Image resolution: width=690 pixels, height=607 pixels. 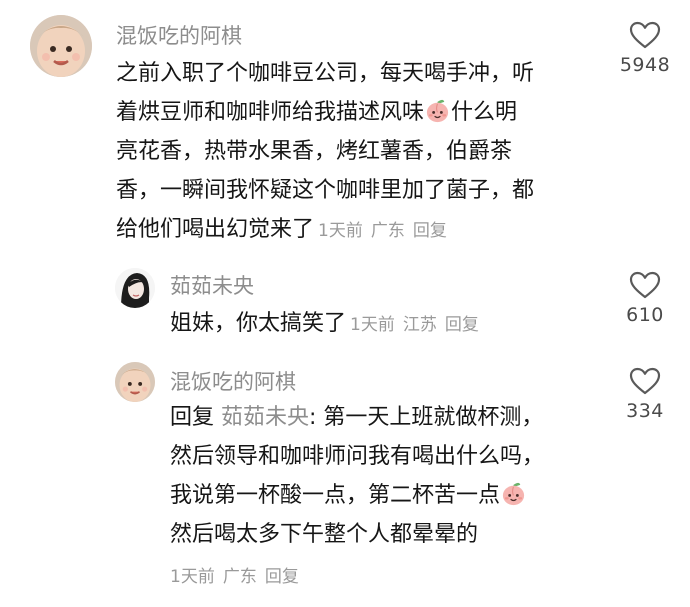 I want to click on comment-location: 江苏, so click(x=419, y=325).